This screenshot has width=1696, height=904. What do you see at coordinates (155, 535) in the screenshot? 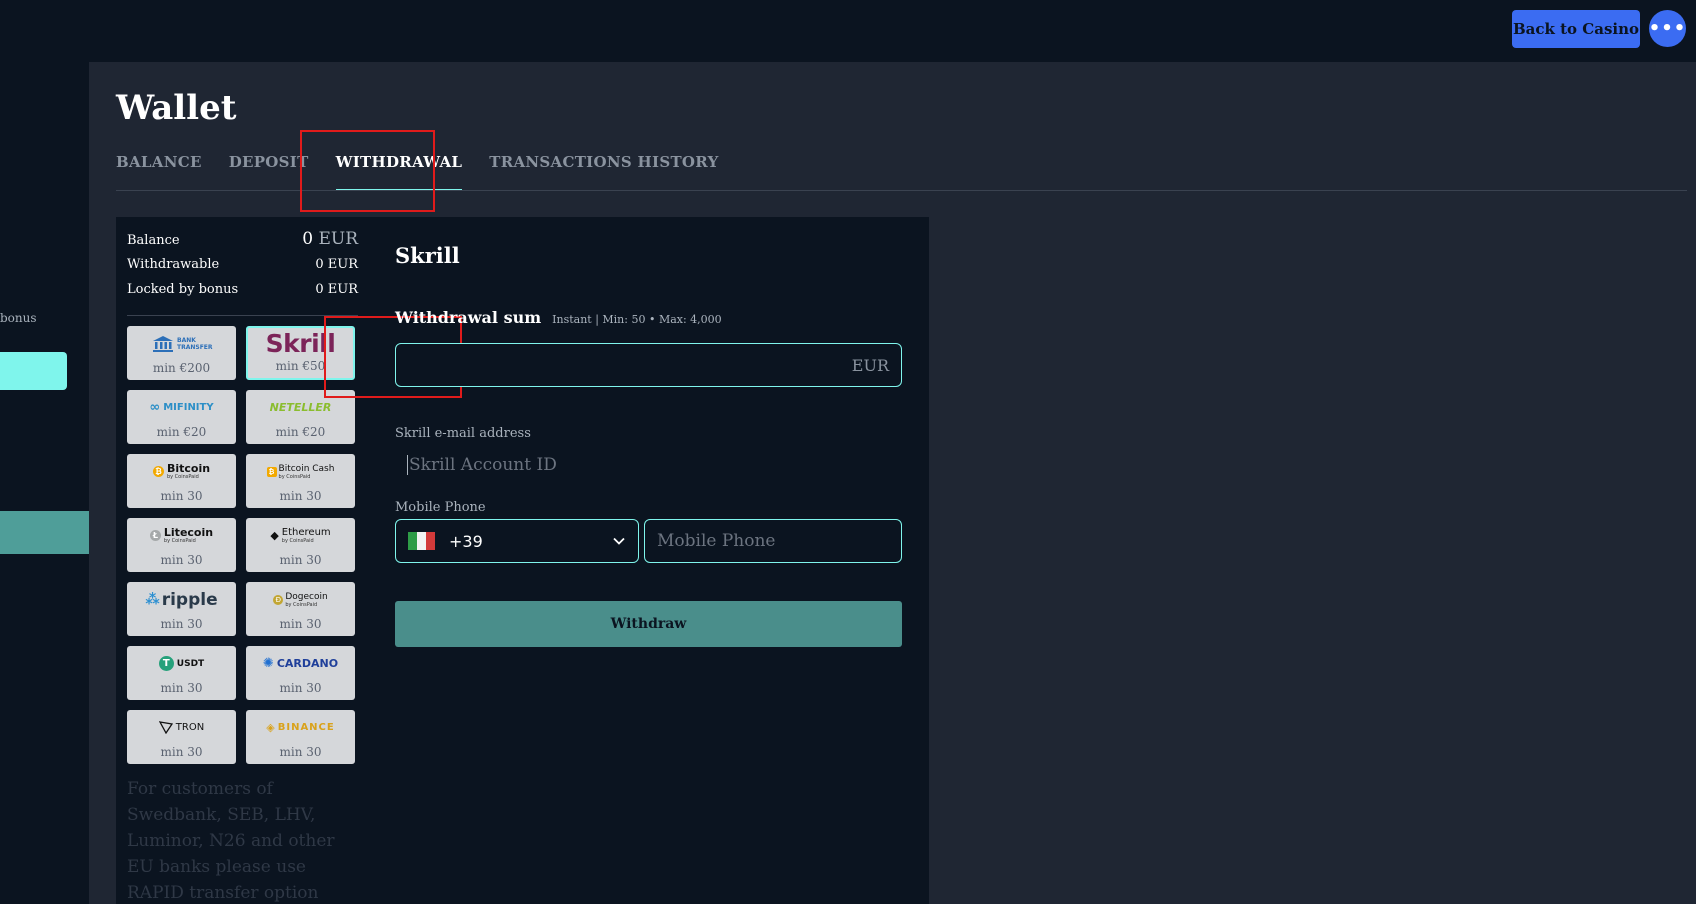
I see `litecoin-icon: Ł` at bounding box center [155, 535].